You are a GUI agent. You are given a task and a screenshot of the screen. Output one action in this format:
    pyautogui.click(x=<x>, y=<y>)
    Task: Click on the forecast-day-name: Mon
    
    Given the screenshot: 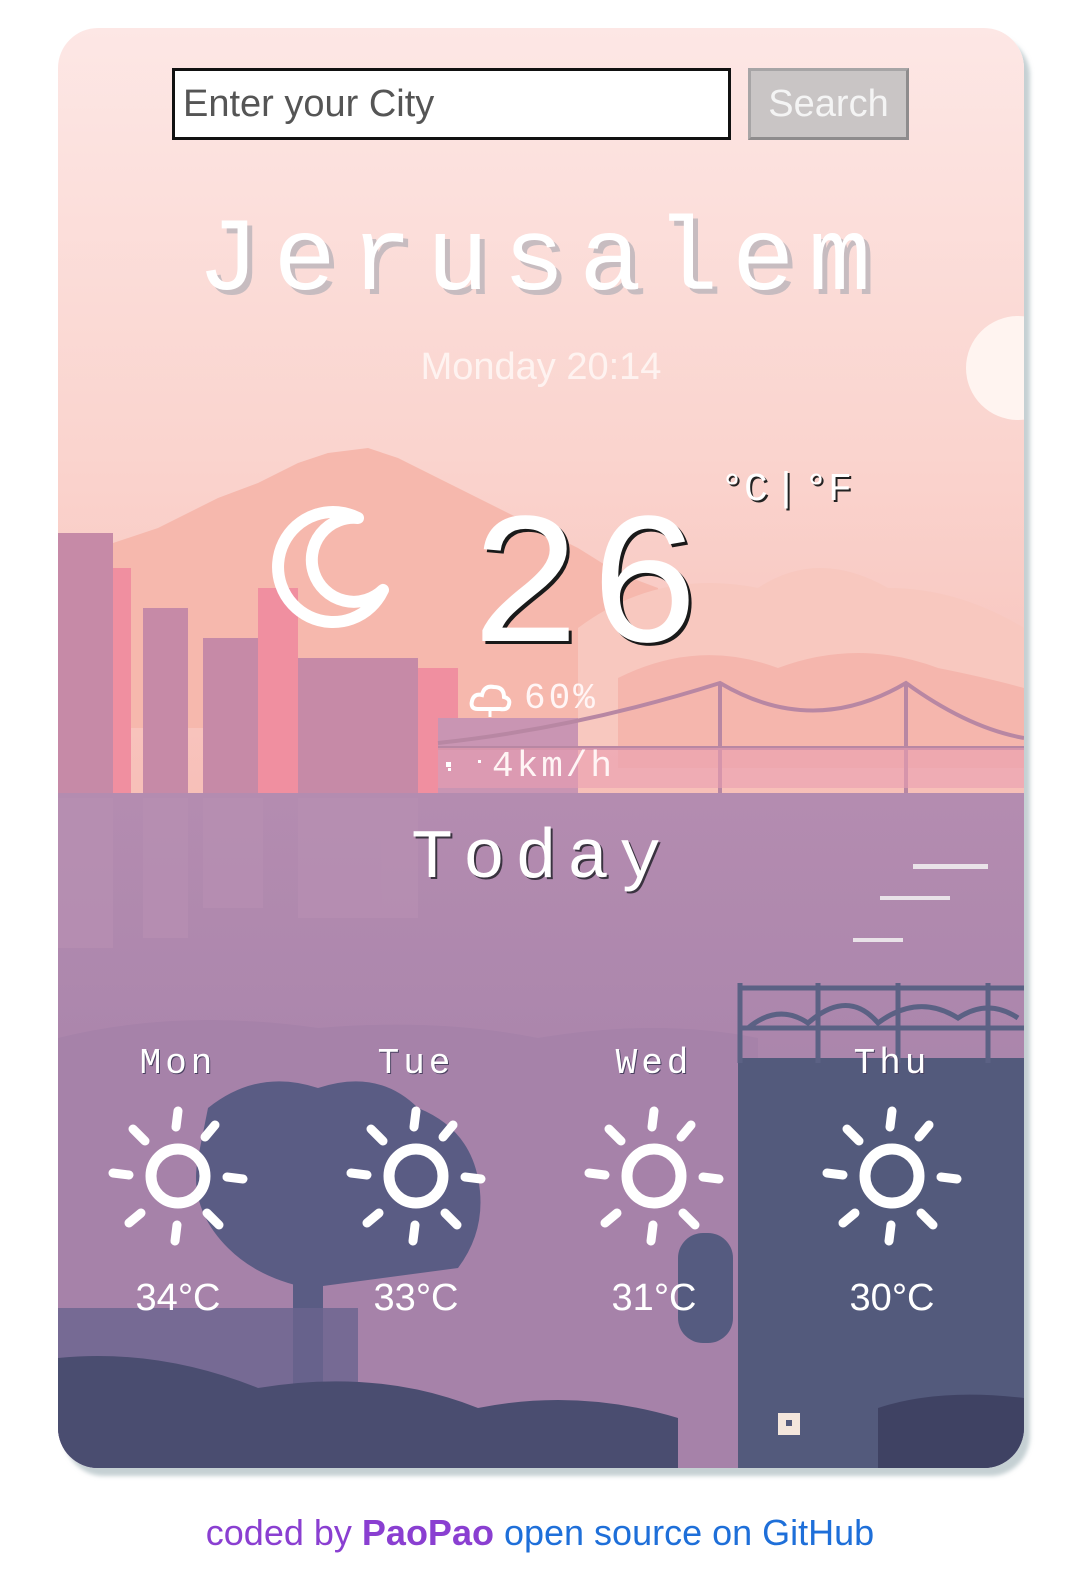 What is the action you would take?
    pyautogui.click(x=178, y=1063)
    